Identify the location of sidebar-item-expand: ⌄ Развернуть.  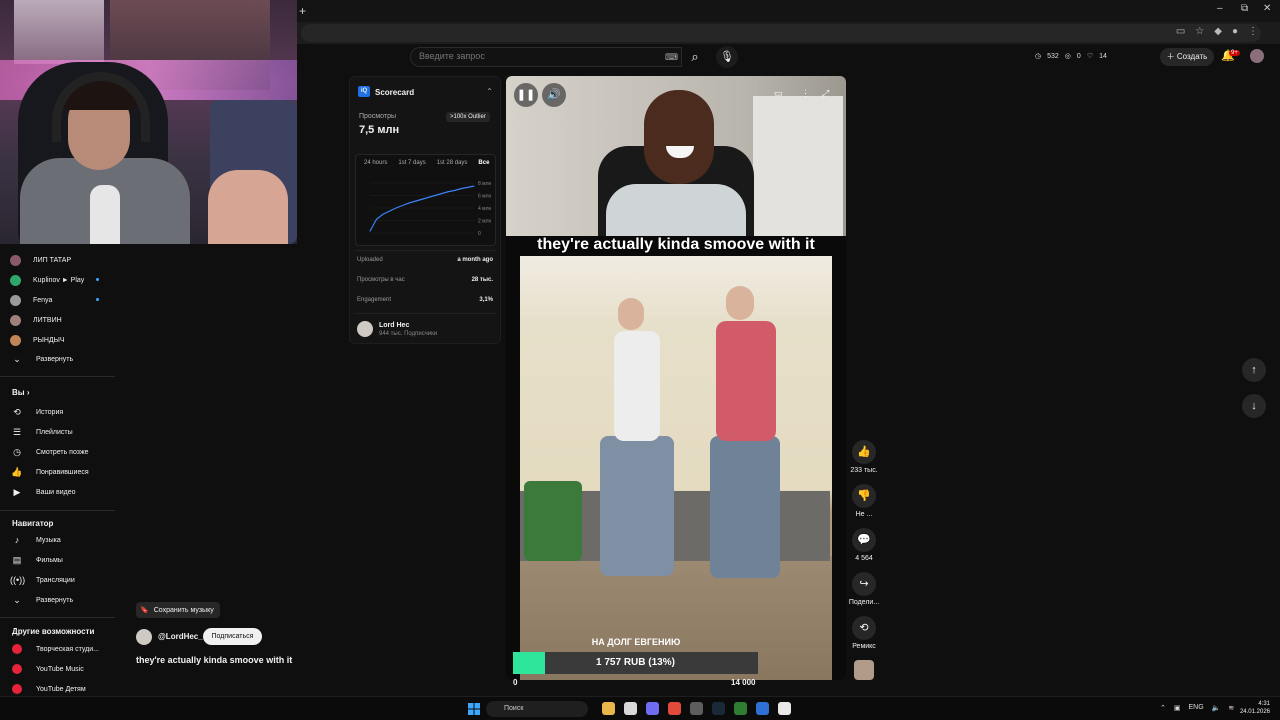
(41, 600).